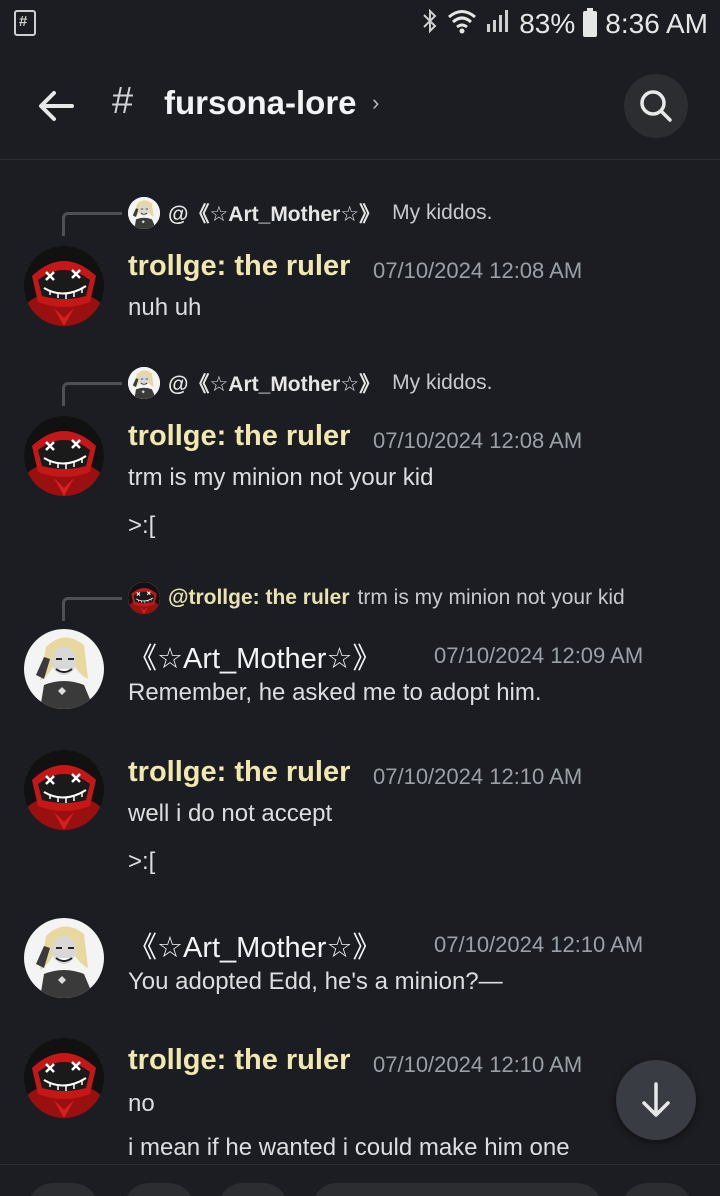  Describe the element at coordinates (349, 1147) in the screenshot. I see `message-text: i mean if he wanted i could make him one` at that location.